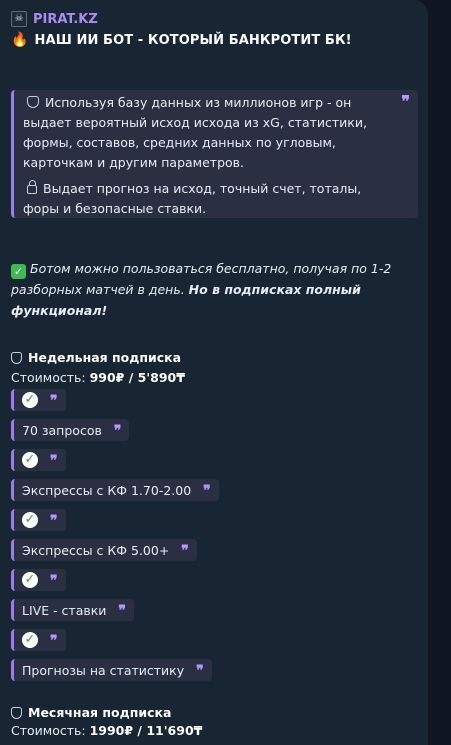  What do you see at coordinates (65, 19) in the screenshot?
I see `channel-name: PIRAT.KZ` at bounding box center [65, 19].